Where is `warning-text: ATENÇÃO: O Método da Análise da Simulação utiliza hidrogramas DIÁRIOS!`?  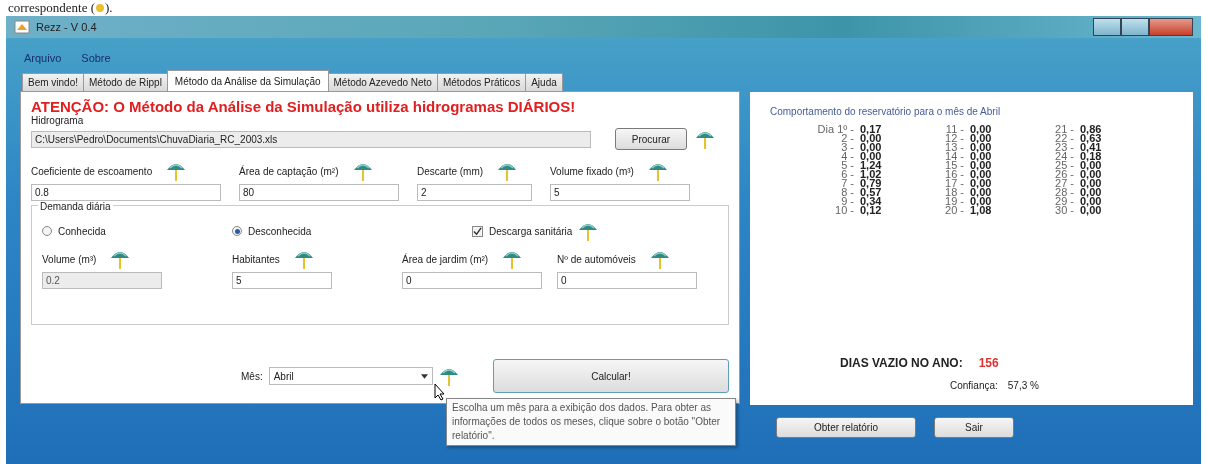
warning-text: ATENÇÃO: O Método da Análise da Simulação utiliza hidrogramas DIÁRIOS! is located at coordinates (304, 106).